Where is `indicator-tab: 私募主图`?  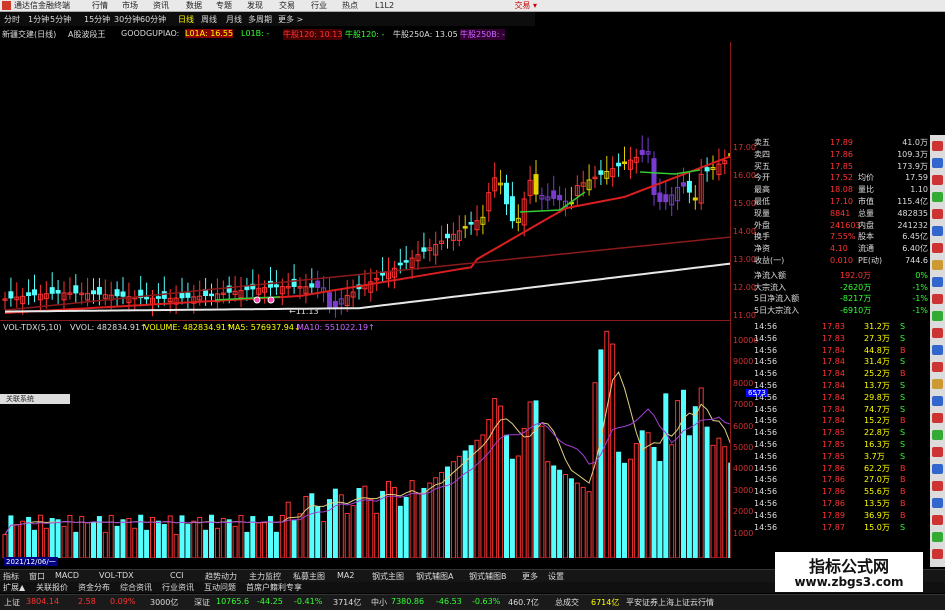 indicator-tab: 私募主图 is located at coordinates (309, 576).